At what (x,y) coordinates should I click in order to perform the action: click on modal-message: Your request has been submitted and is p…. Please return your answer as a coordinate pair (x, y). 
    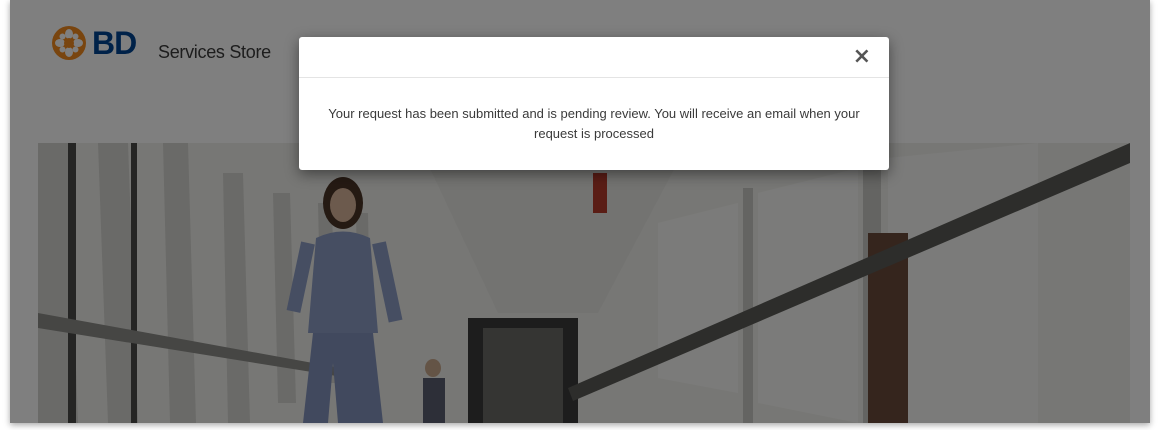
    Looking at the image, I should click on (594, 123).